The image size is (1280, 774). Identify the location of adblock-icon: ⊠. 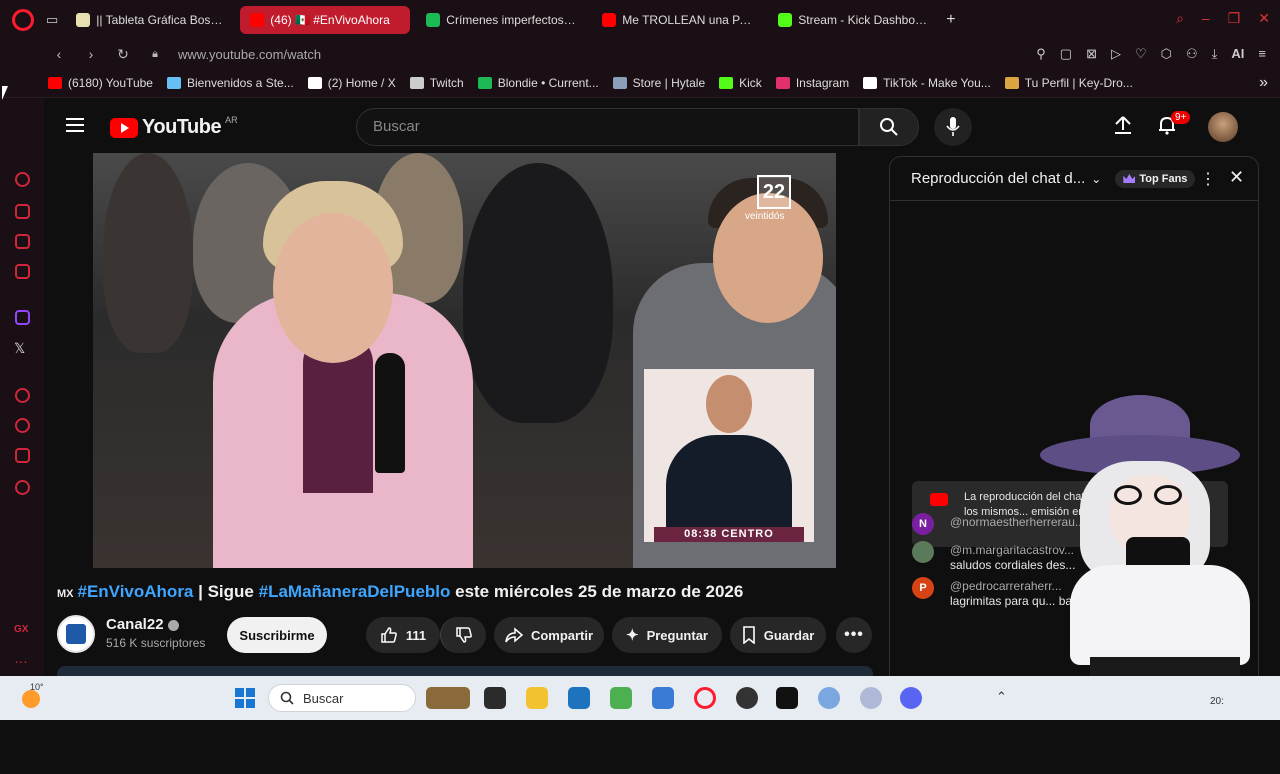
(1091, 54).